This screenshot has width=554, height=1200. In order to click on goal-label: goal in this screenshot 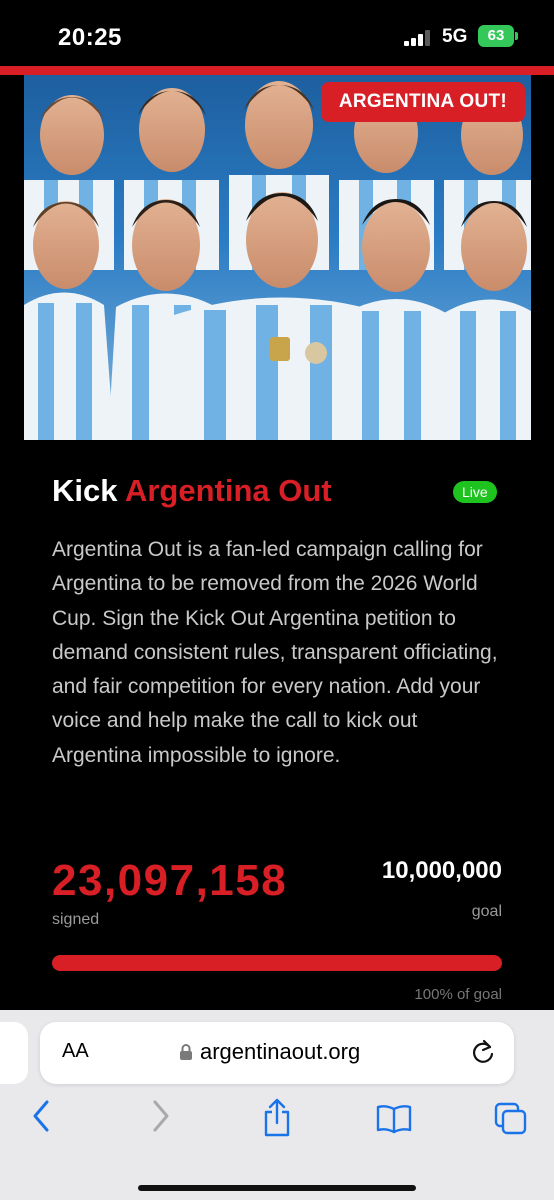, I will do `click(486, 911)`.